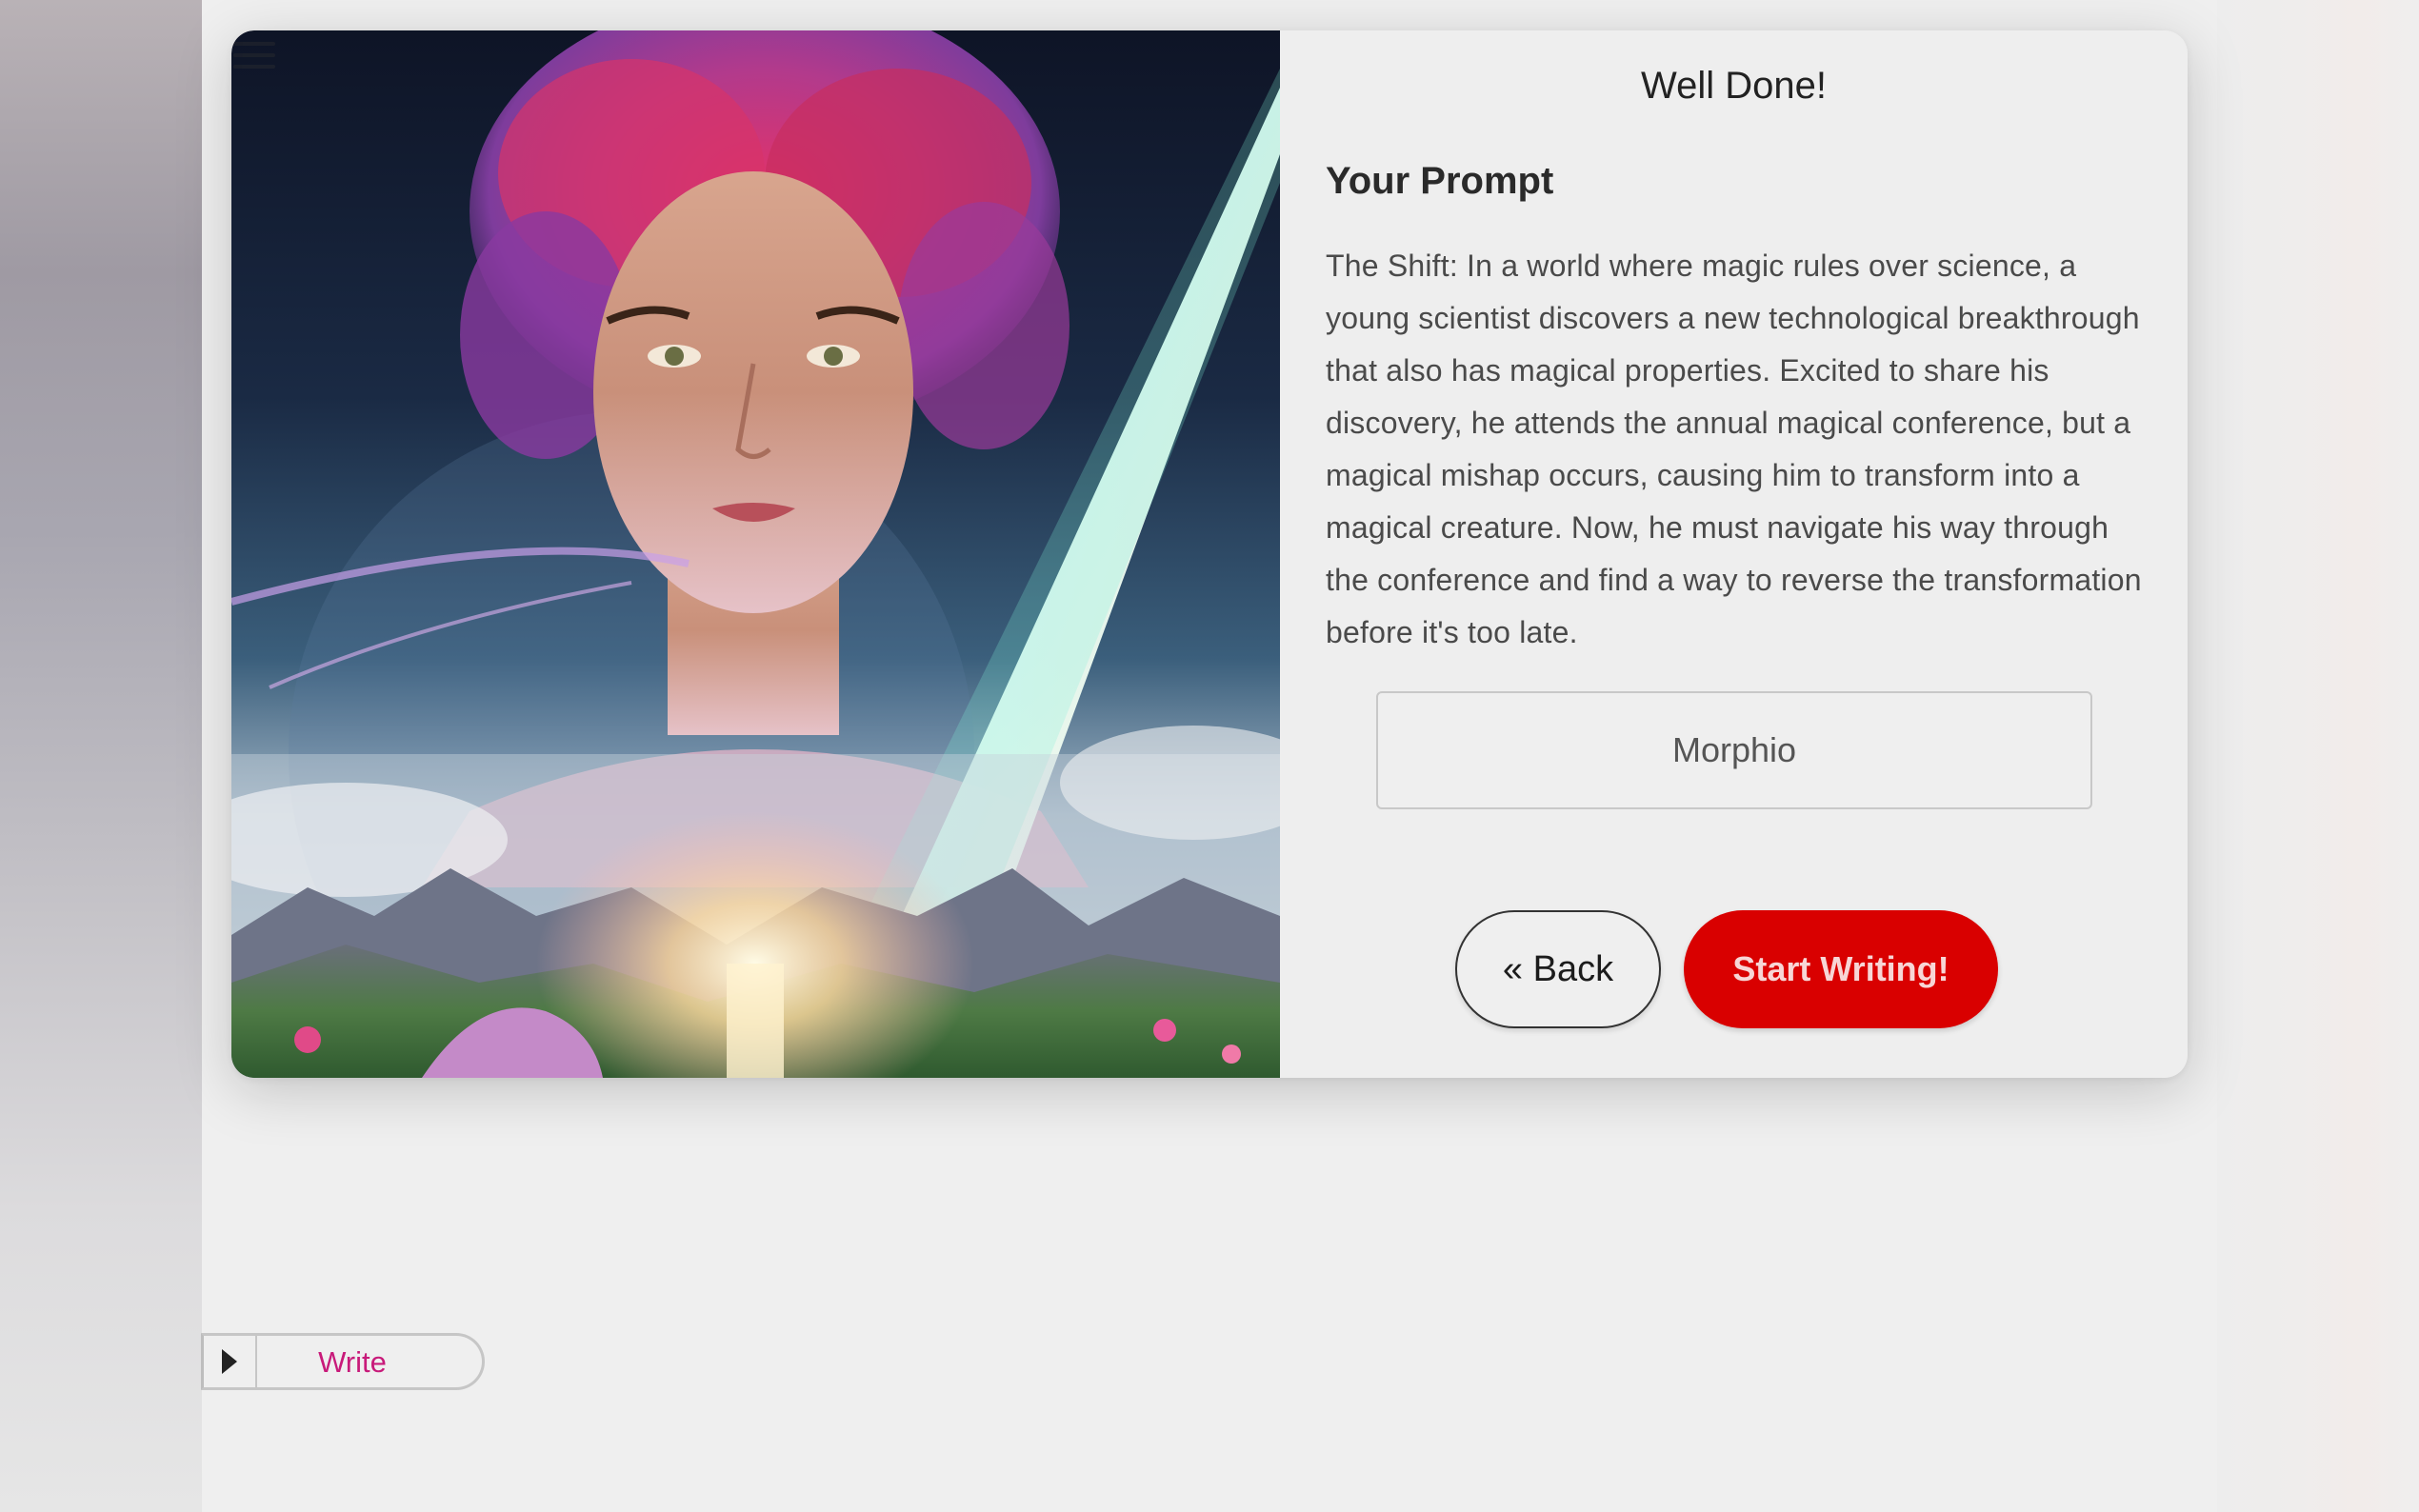  What do you see at coordinates (1558, 969) in the screenshot?
I see `back-button: « Back` at bounding box center [1558, 969].